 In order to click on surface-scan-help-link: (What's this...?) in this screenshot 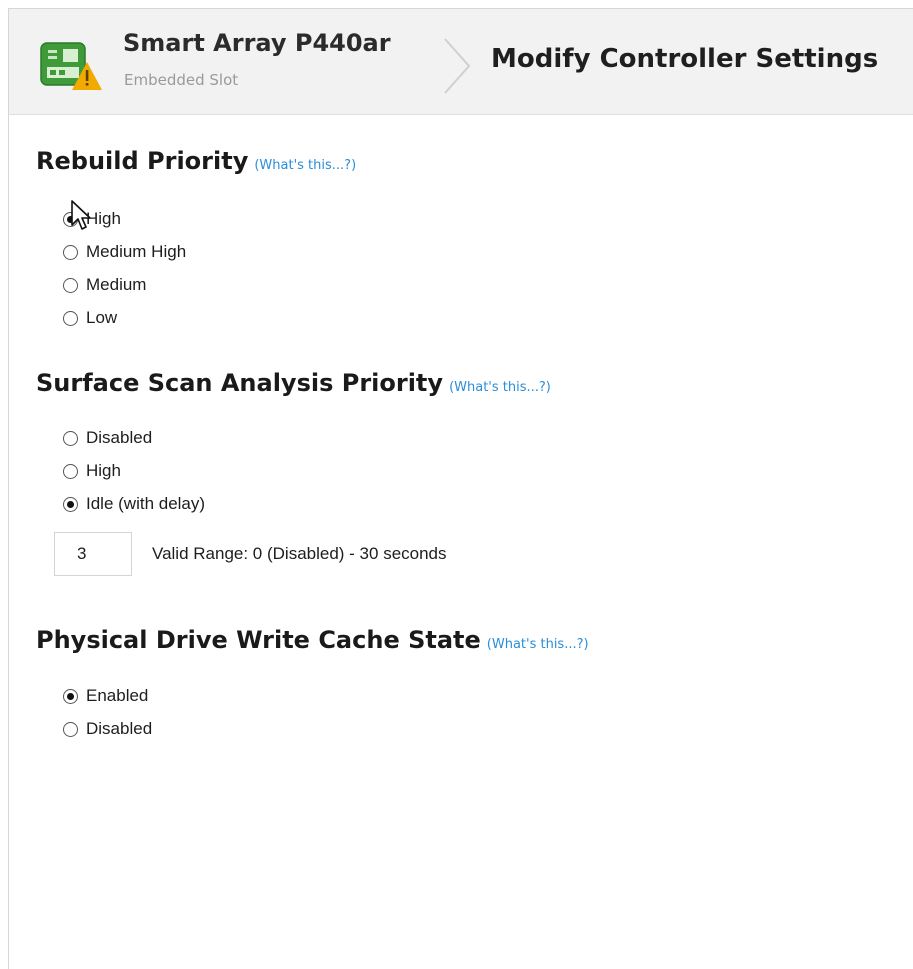, I will do `click(500, 387)`.